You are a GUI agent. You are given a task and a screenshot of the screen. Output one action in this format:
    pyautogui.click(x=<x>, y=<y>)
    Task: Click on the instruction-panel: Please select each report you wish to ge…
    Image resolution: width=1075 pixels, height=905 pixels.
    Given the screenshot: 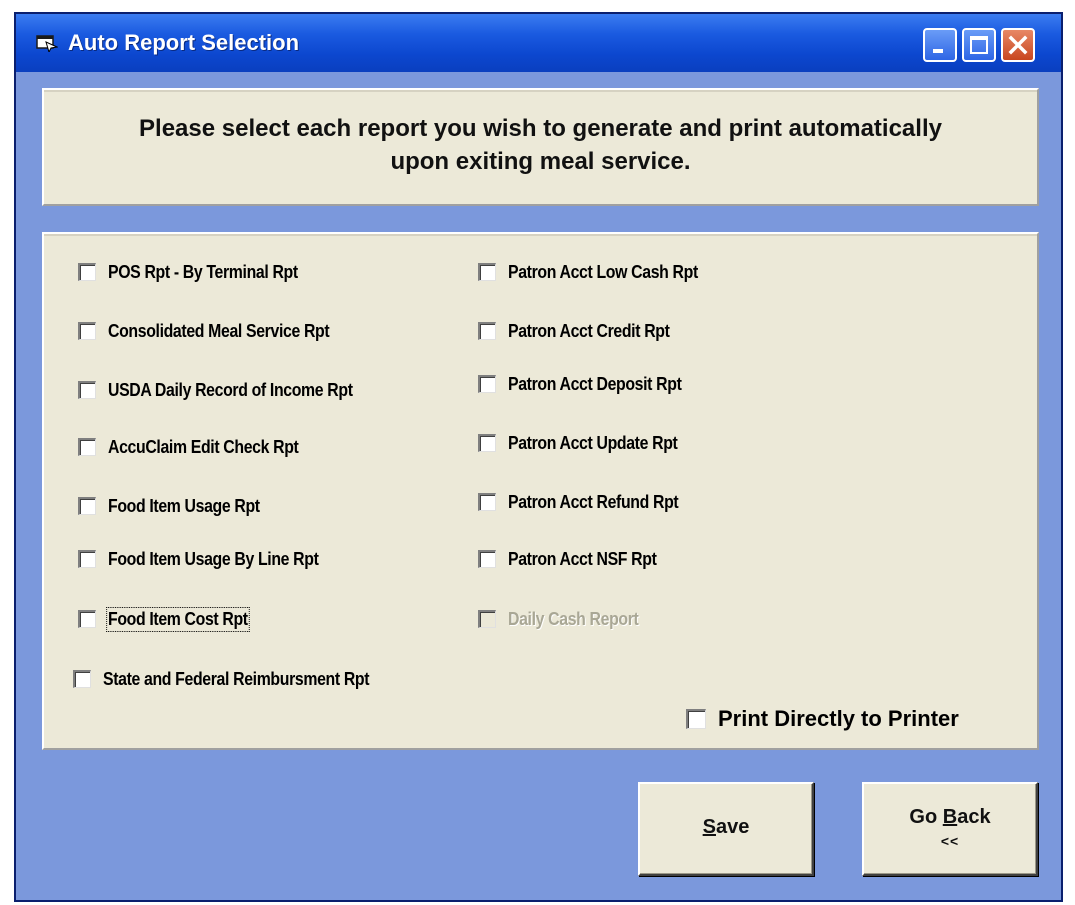 What is the action you would take?
    pyautogui.click(x=540, y=147)
    